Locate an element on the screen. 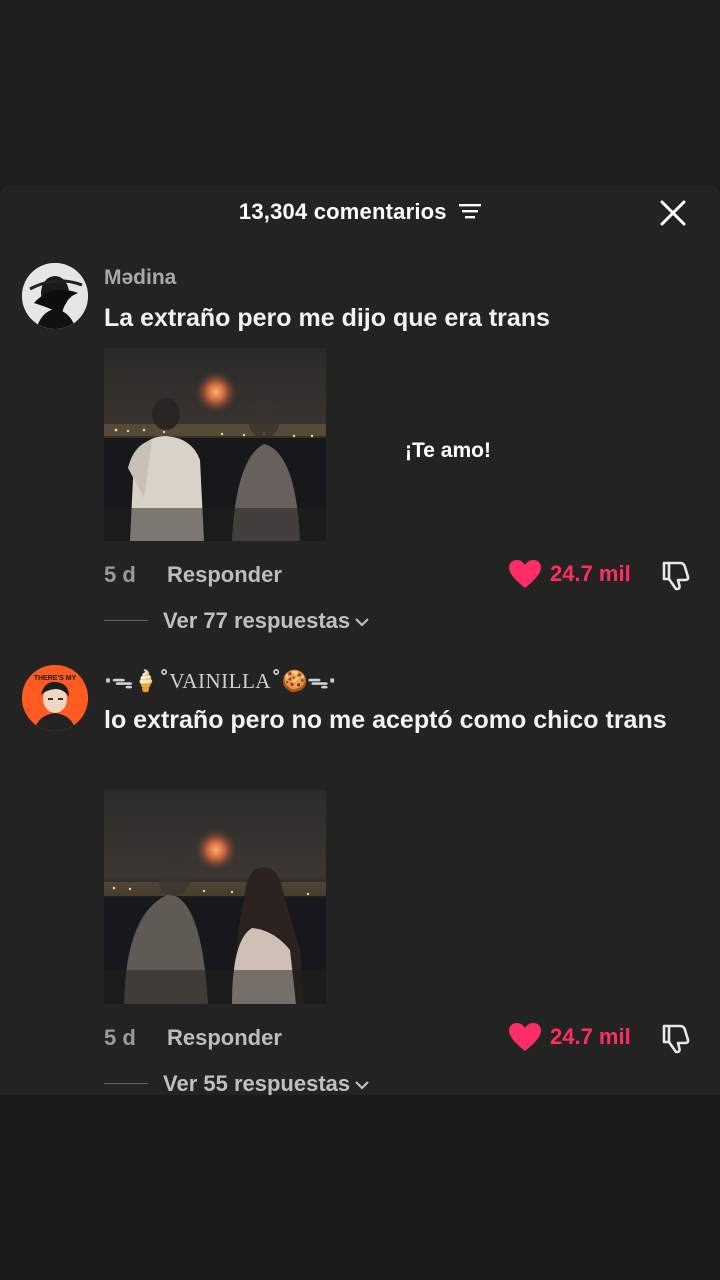 This screenshot has height=1280, width=720. view-replies-button: Ver 55 respuestas is located at coordinates (266, 1083).